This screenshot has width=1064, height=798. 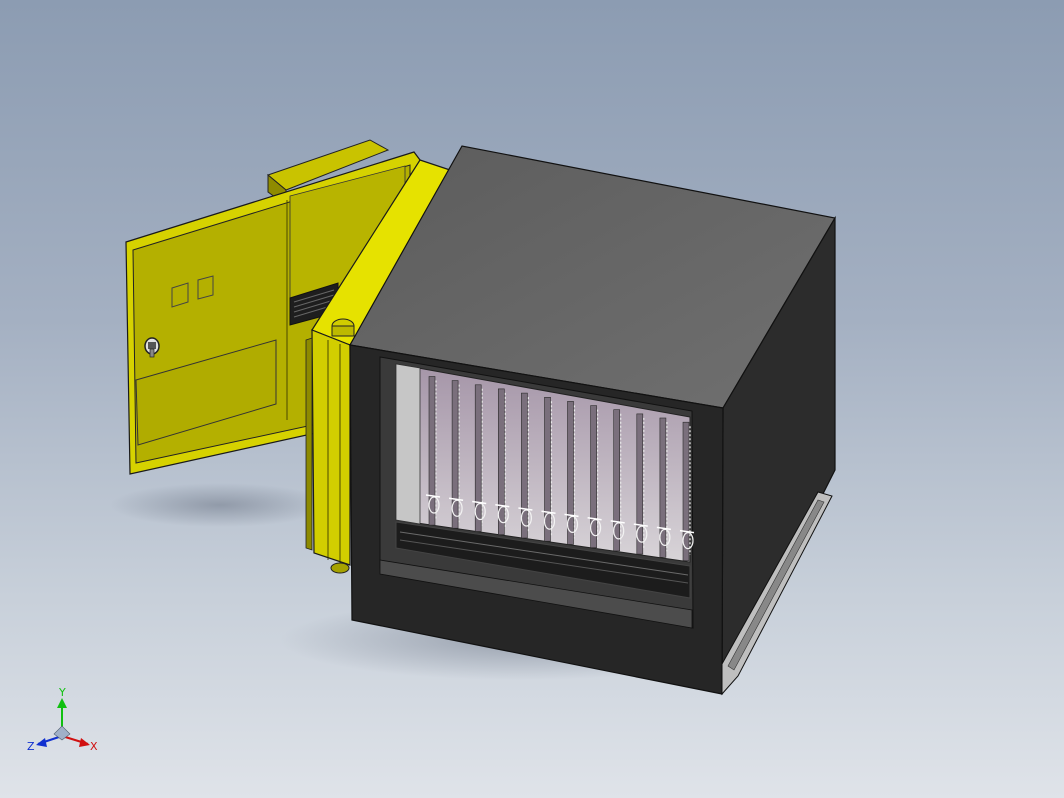 I want to click on y-axis-label: Y, so click(x=62, y=692).